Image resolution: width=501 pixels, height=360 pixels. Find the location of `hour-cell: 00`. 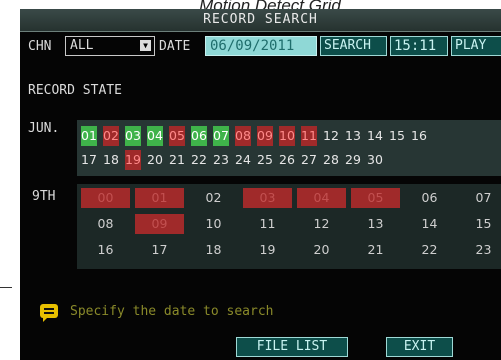

hour-cell: 00 is located at coordinates (105, 198).